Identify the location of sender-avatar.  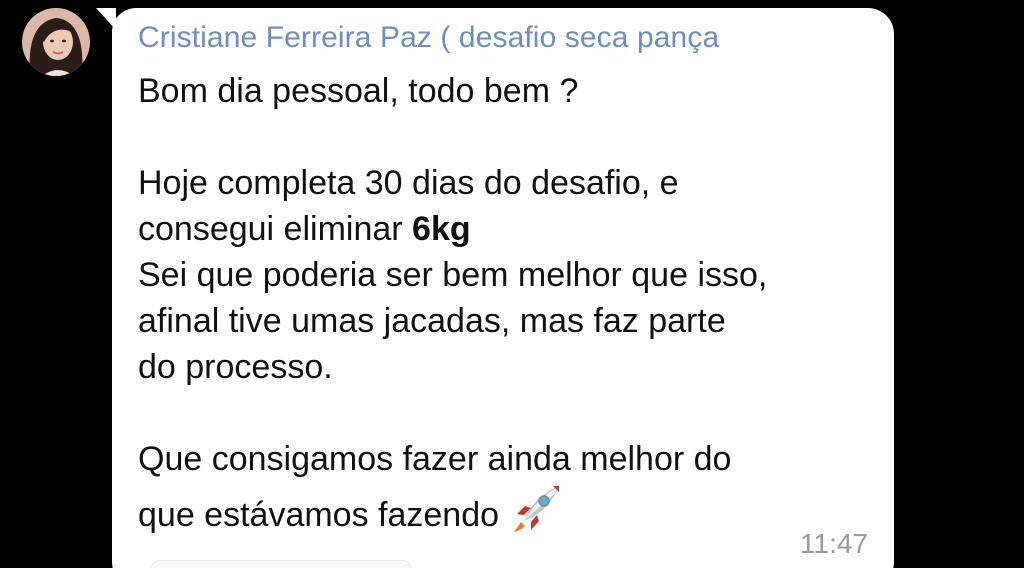
(56, 42).